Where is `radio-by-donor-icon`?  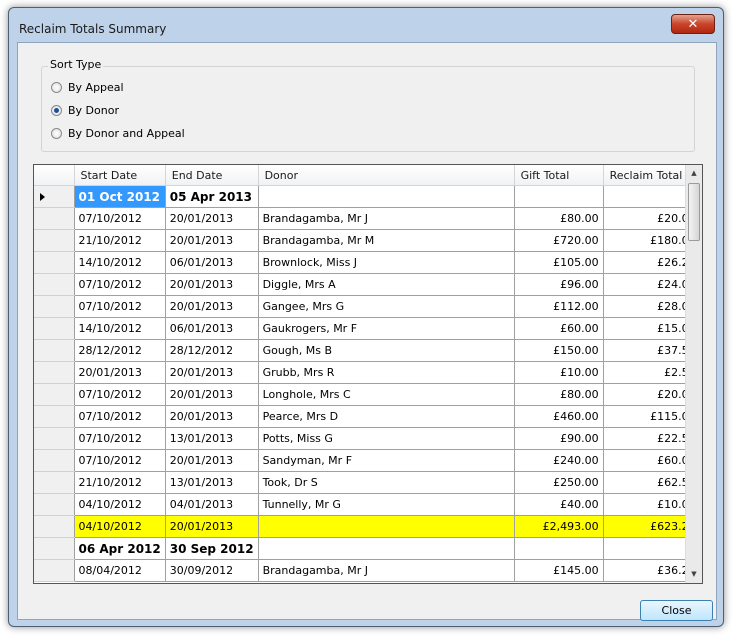
radio-by-donor-icon is located at coordinates (56, 110).